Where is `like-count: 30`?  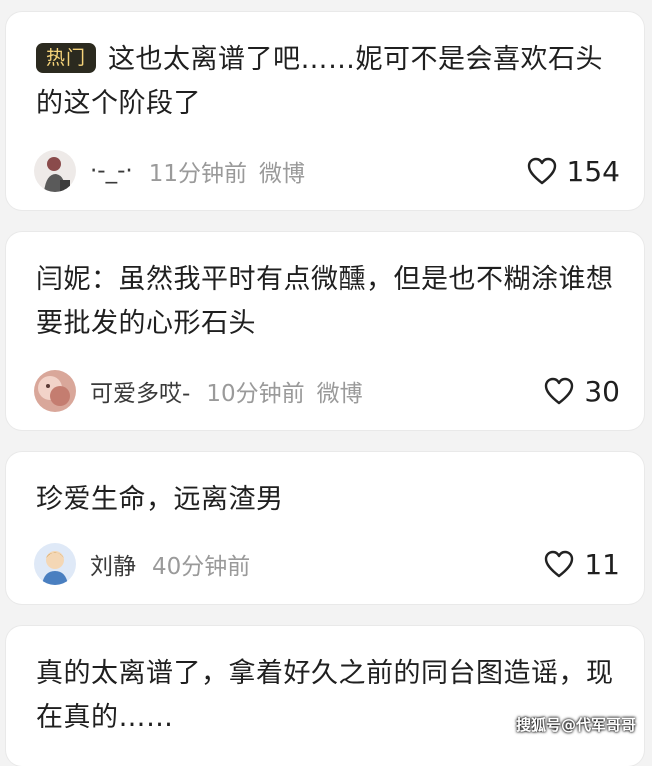 like-count: 30 is located at coordinates (602, 391).